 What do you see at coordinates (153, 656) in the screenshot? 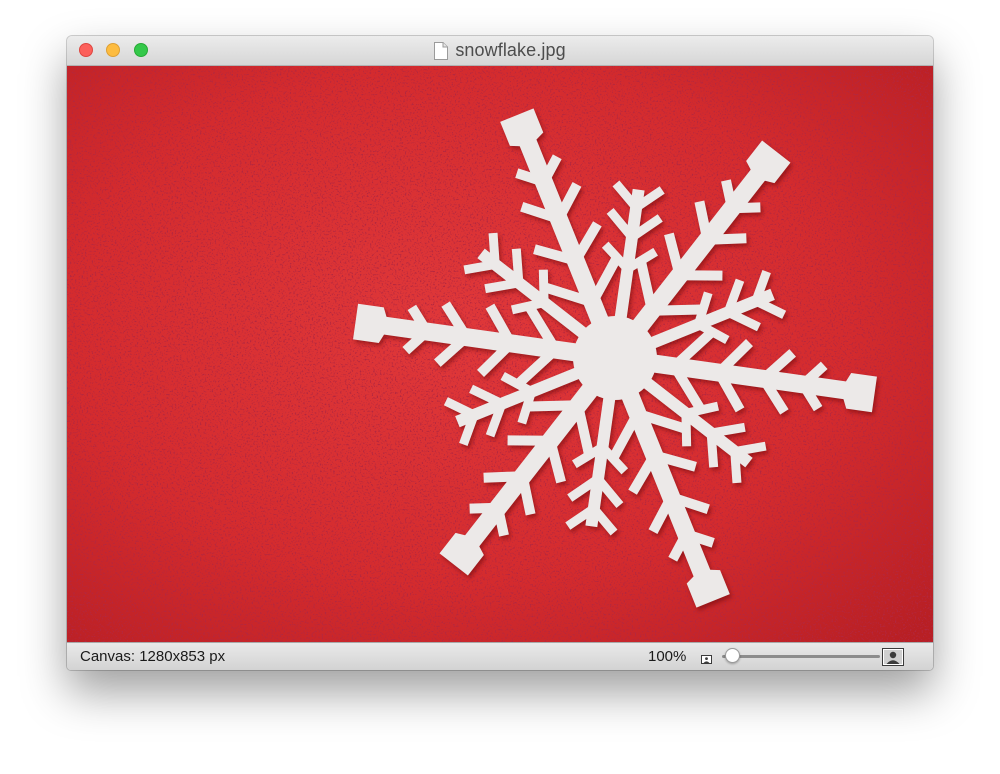
I see `canvas-size-label: Canvas: 1280x853 px` at bounding box center [153, 656].